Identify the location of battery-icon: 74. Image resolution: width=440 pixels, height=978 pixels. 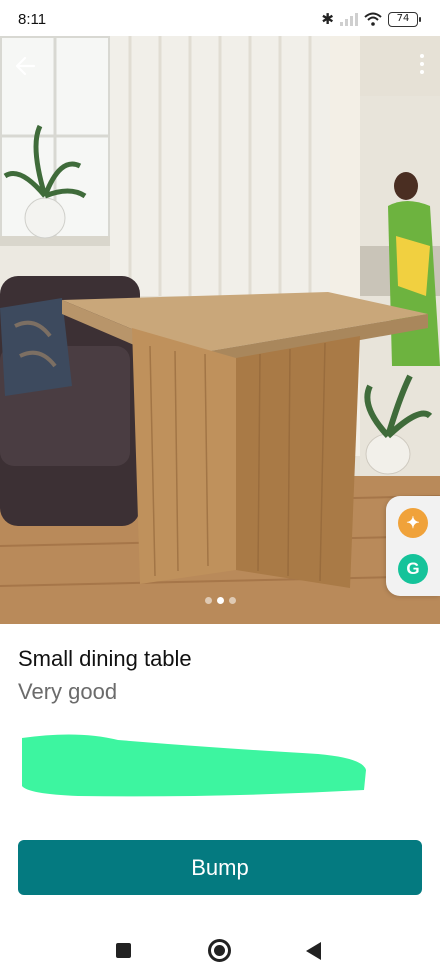
(404, 19).